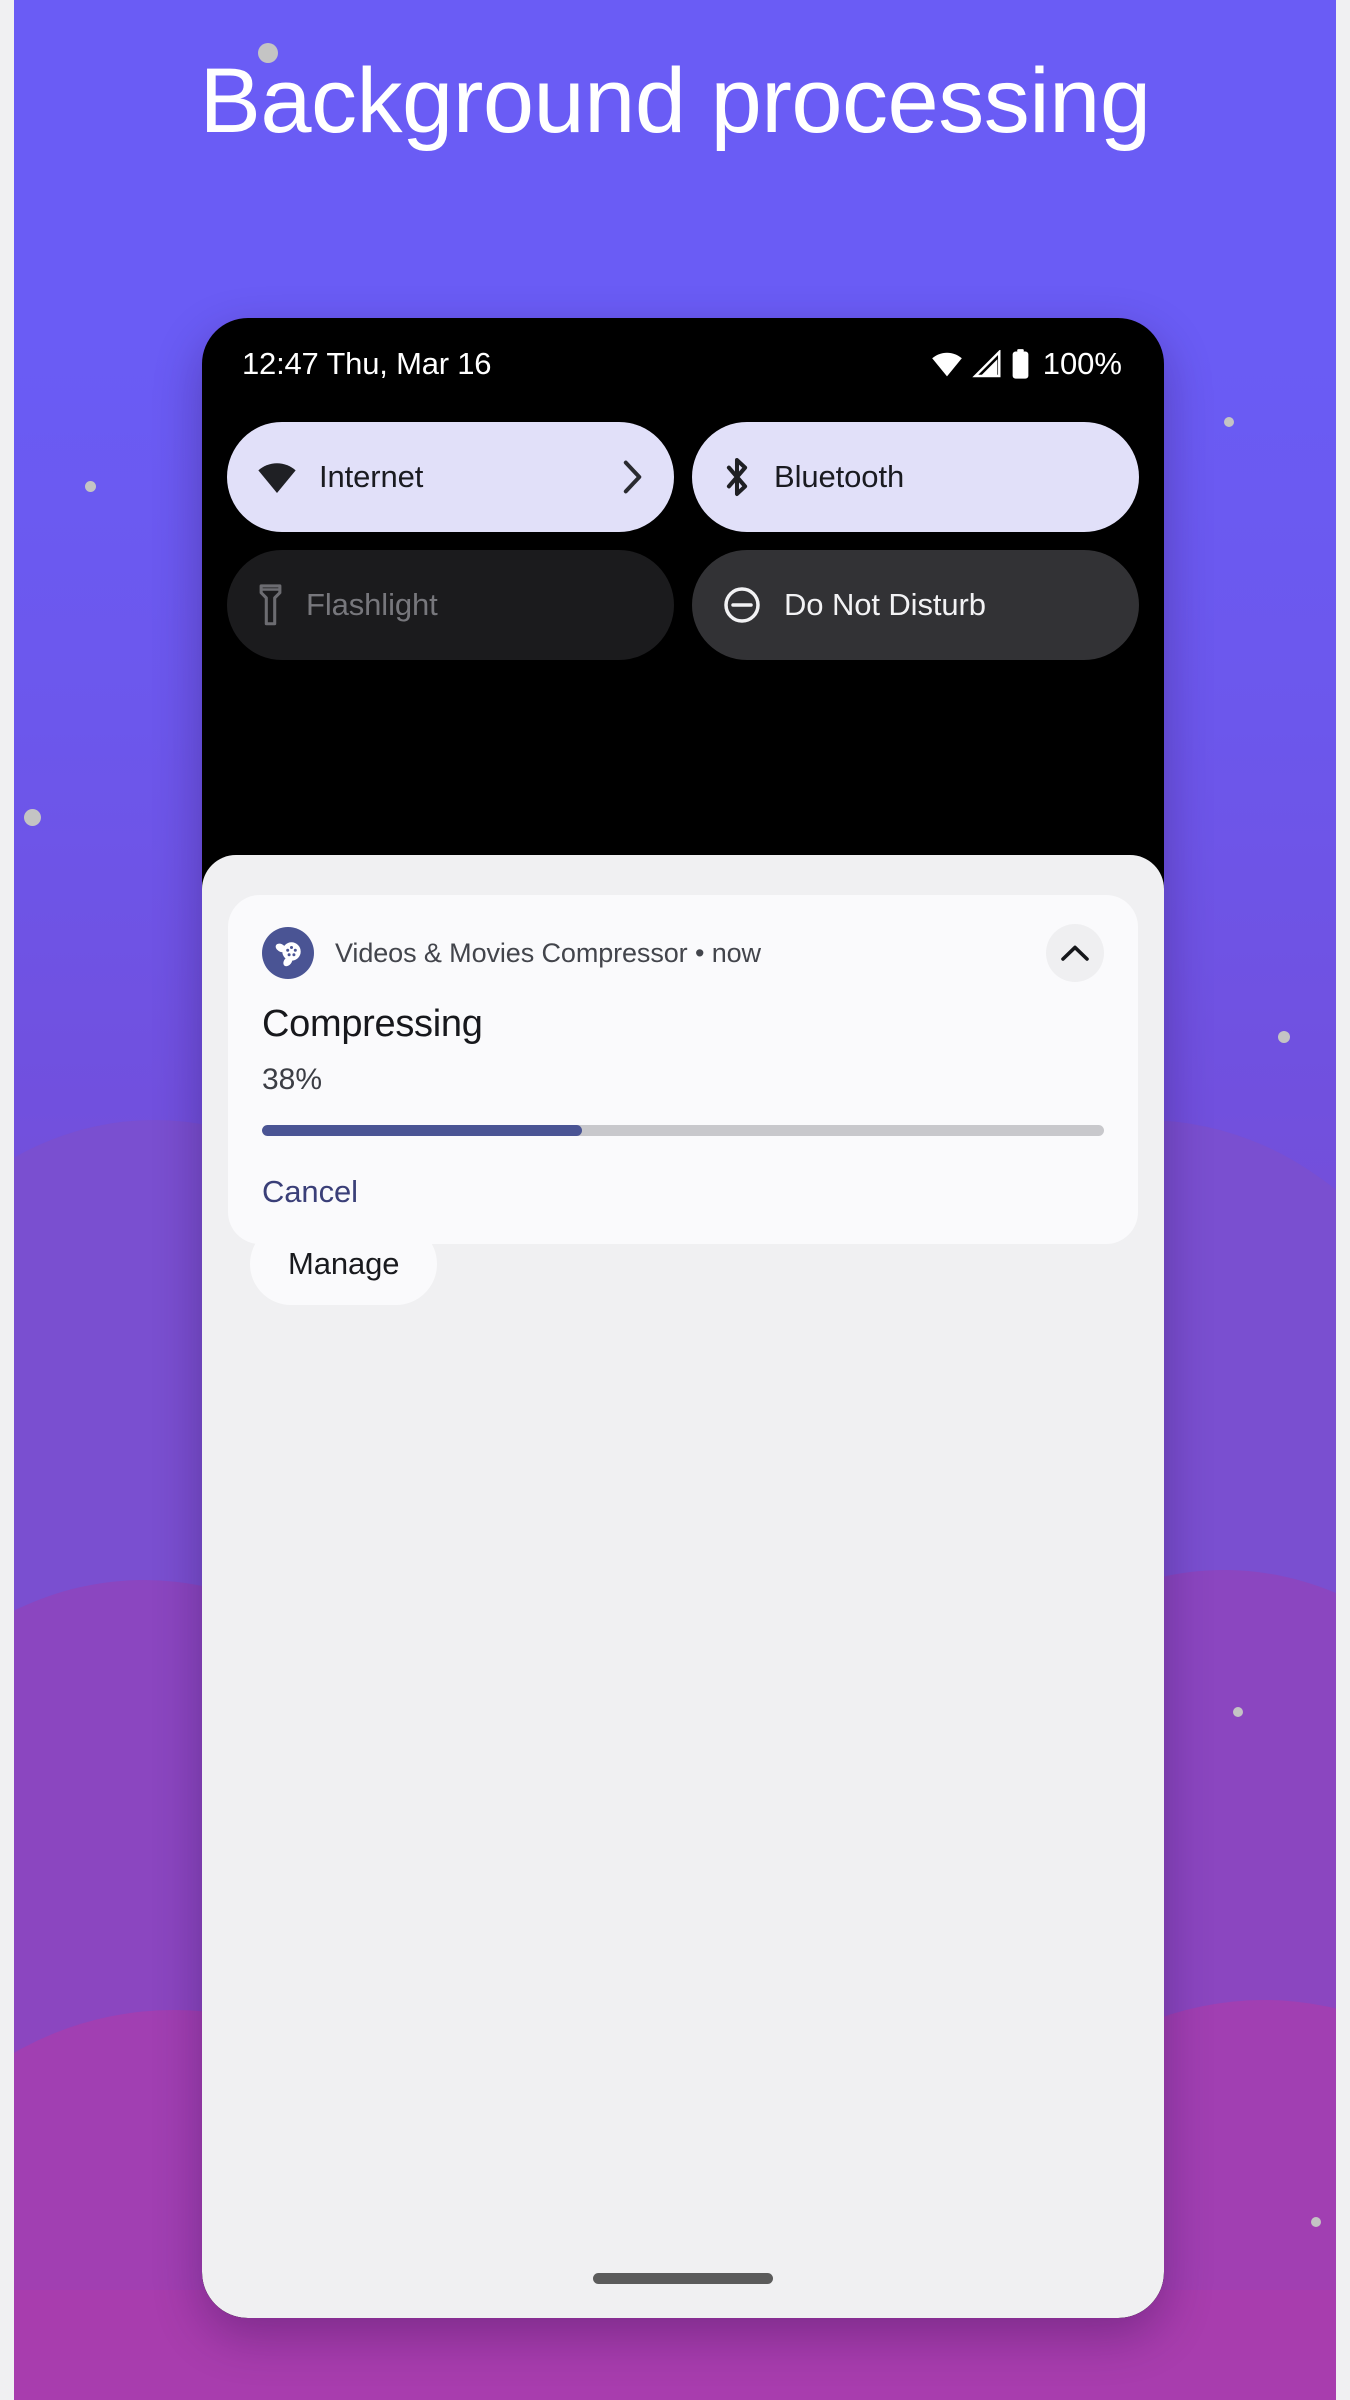  What do you see at coordinates (450, 605) in the screenshot?
I see `qs-tile-flashlight: Flashlight` at bounding box center [450, 605].